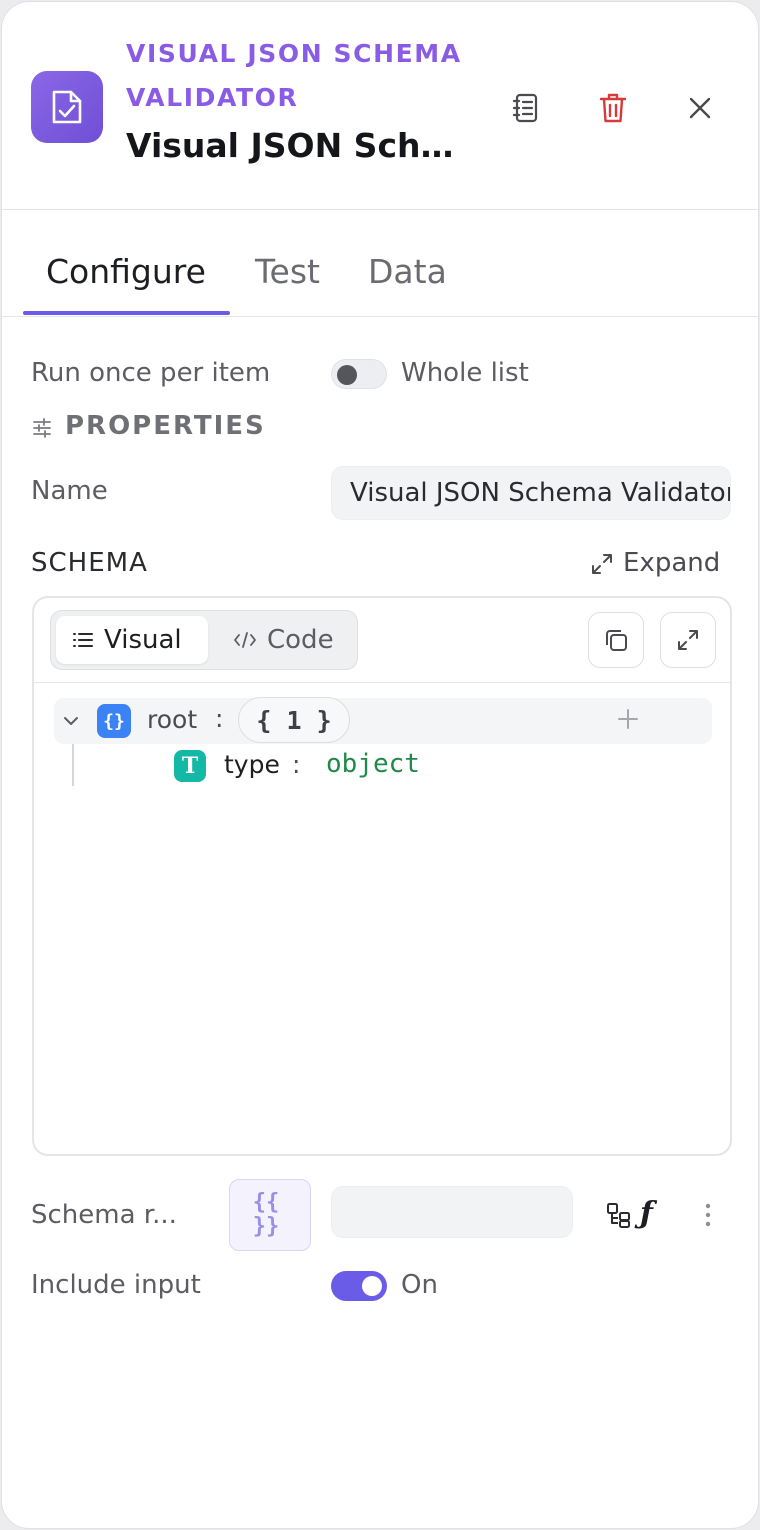 The image size is (760, 1530). What do you see at coordinates (73, 765) in the screenshot?
I see `tree-guide-line` at bounding box center [73, 765].